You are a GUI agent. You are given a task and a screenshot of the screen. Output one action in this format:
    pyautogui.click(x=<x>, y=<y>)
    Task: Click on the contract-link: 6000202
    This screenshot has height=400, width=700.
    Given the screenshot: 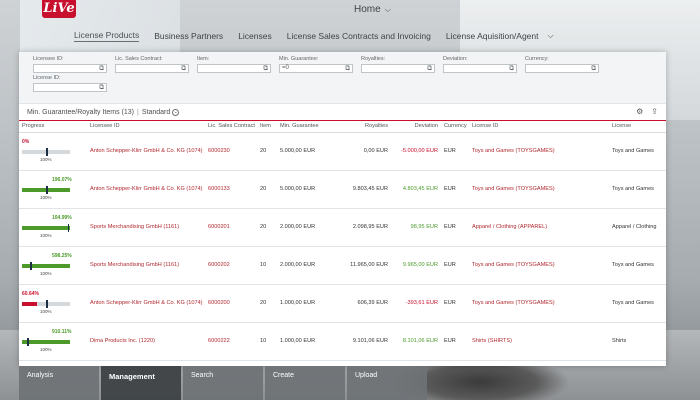 What is the action you would take?
    pyautogui.click(x=231, y=265)
    